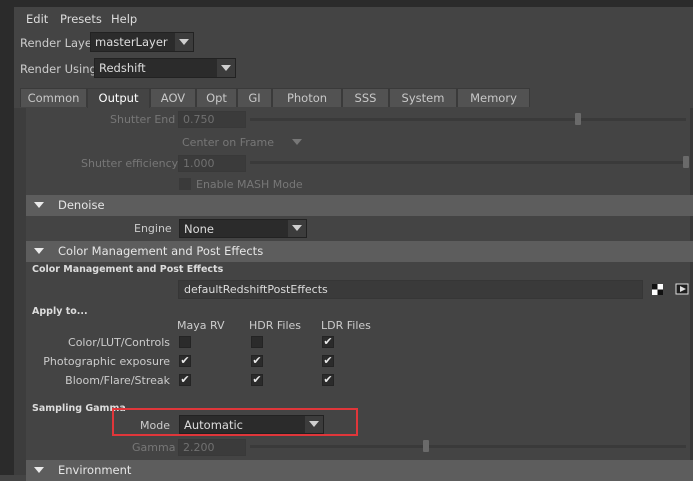 Image resolution: width=693 pixels, height=481 pixels. I want to click on bloom-hdr-checkbox: ✔, so click(257, 380).